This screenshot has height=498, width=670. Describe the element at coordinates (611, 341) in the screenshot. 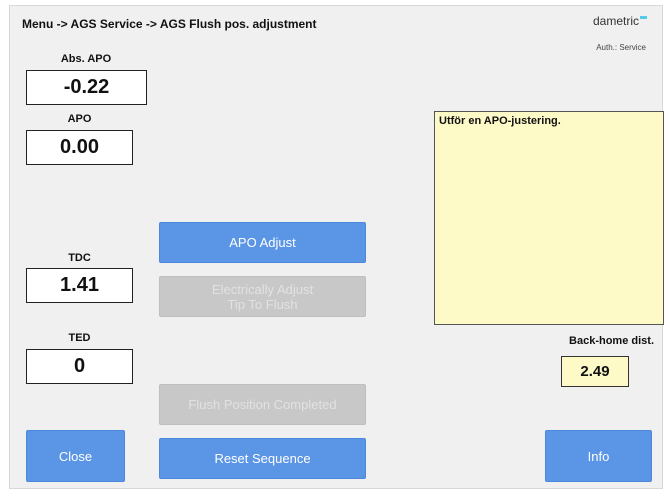

I see `back-home-label: Back-home dist.` at that location.